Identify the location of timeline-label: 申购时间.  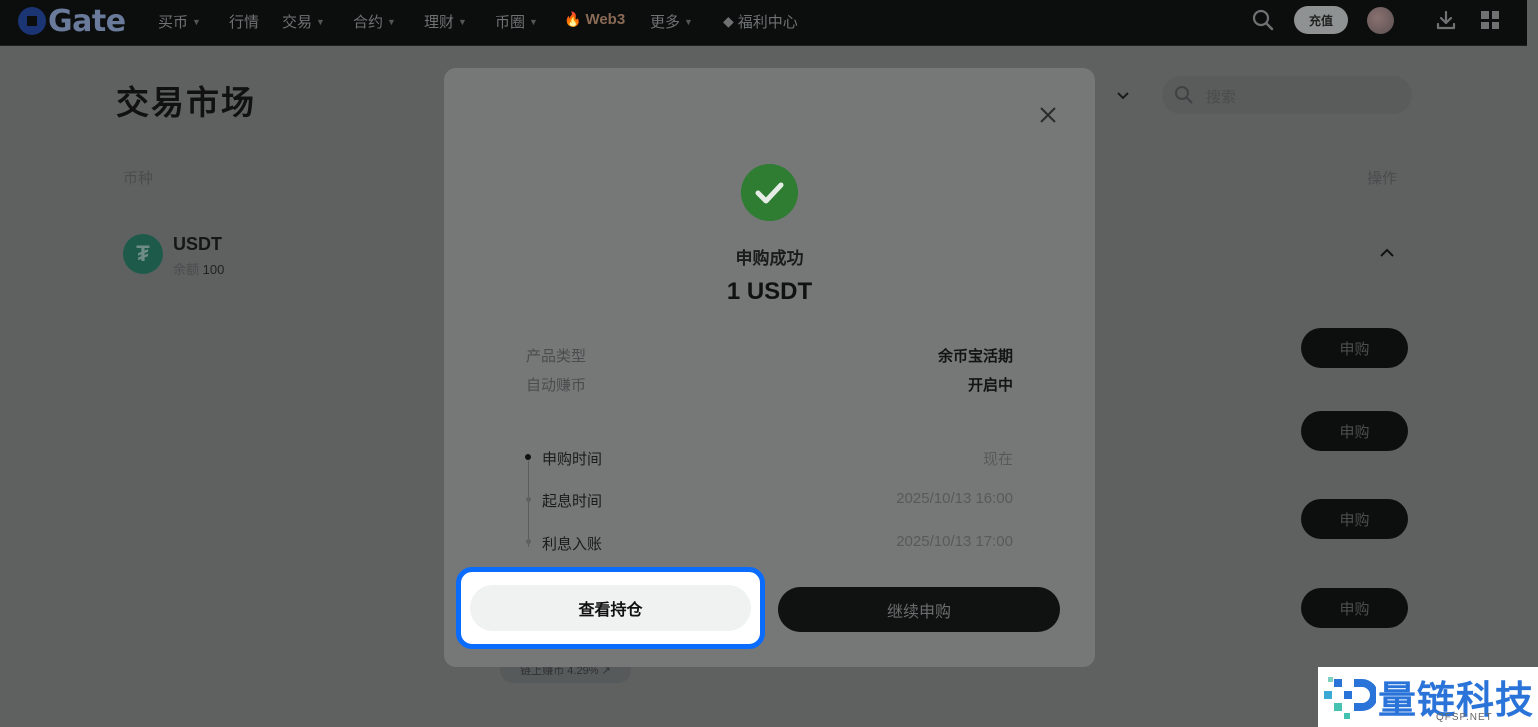
(572, 459).